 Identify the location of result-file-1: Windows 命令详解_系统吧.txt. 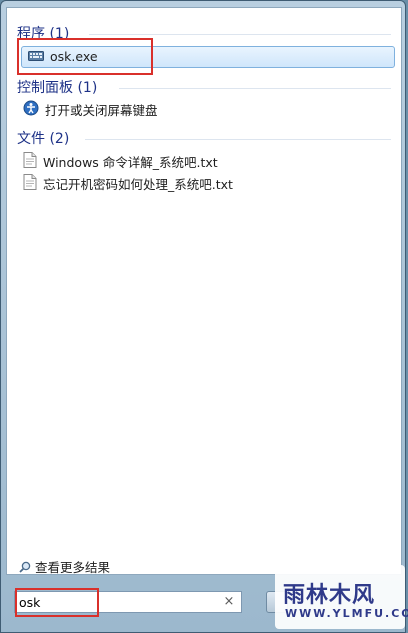
(120, 163).